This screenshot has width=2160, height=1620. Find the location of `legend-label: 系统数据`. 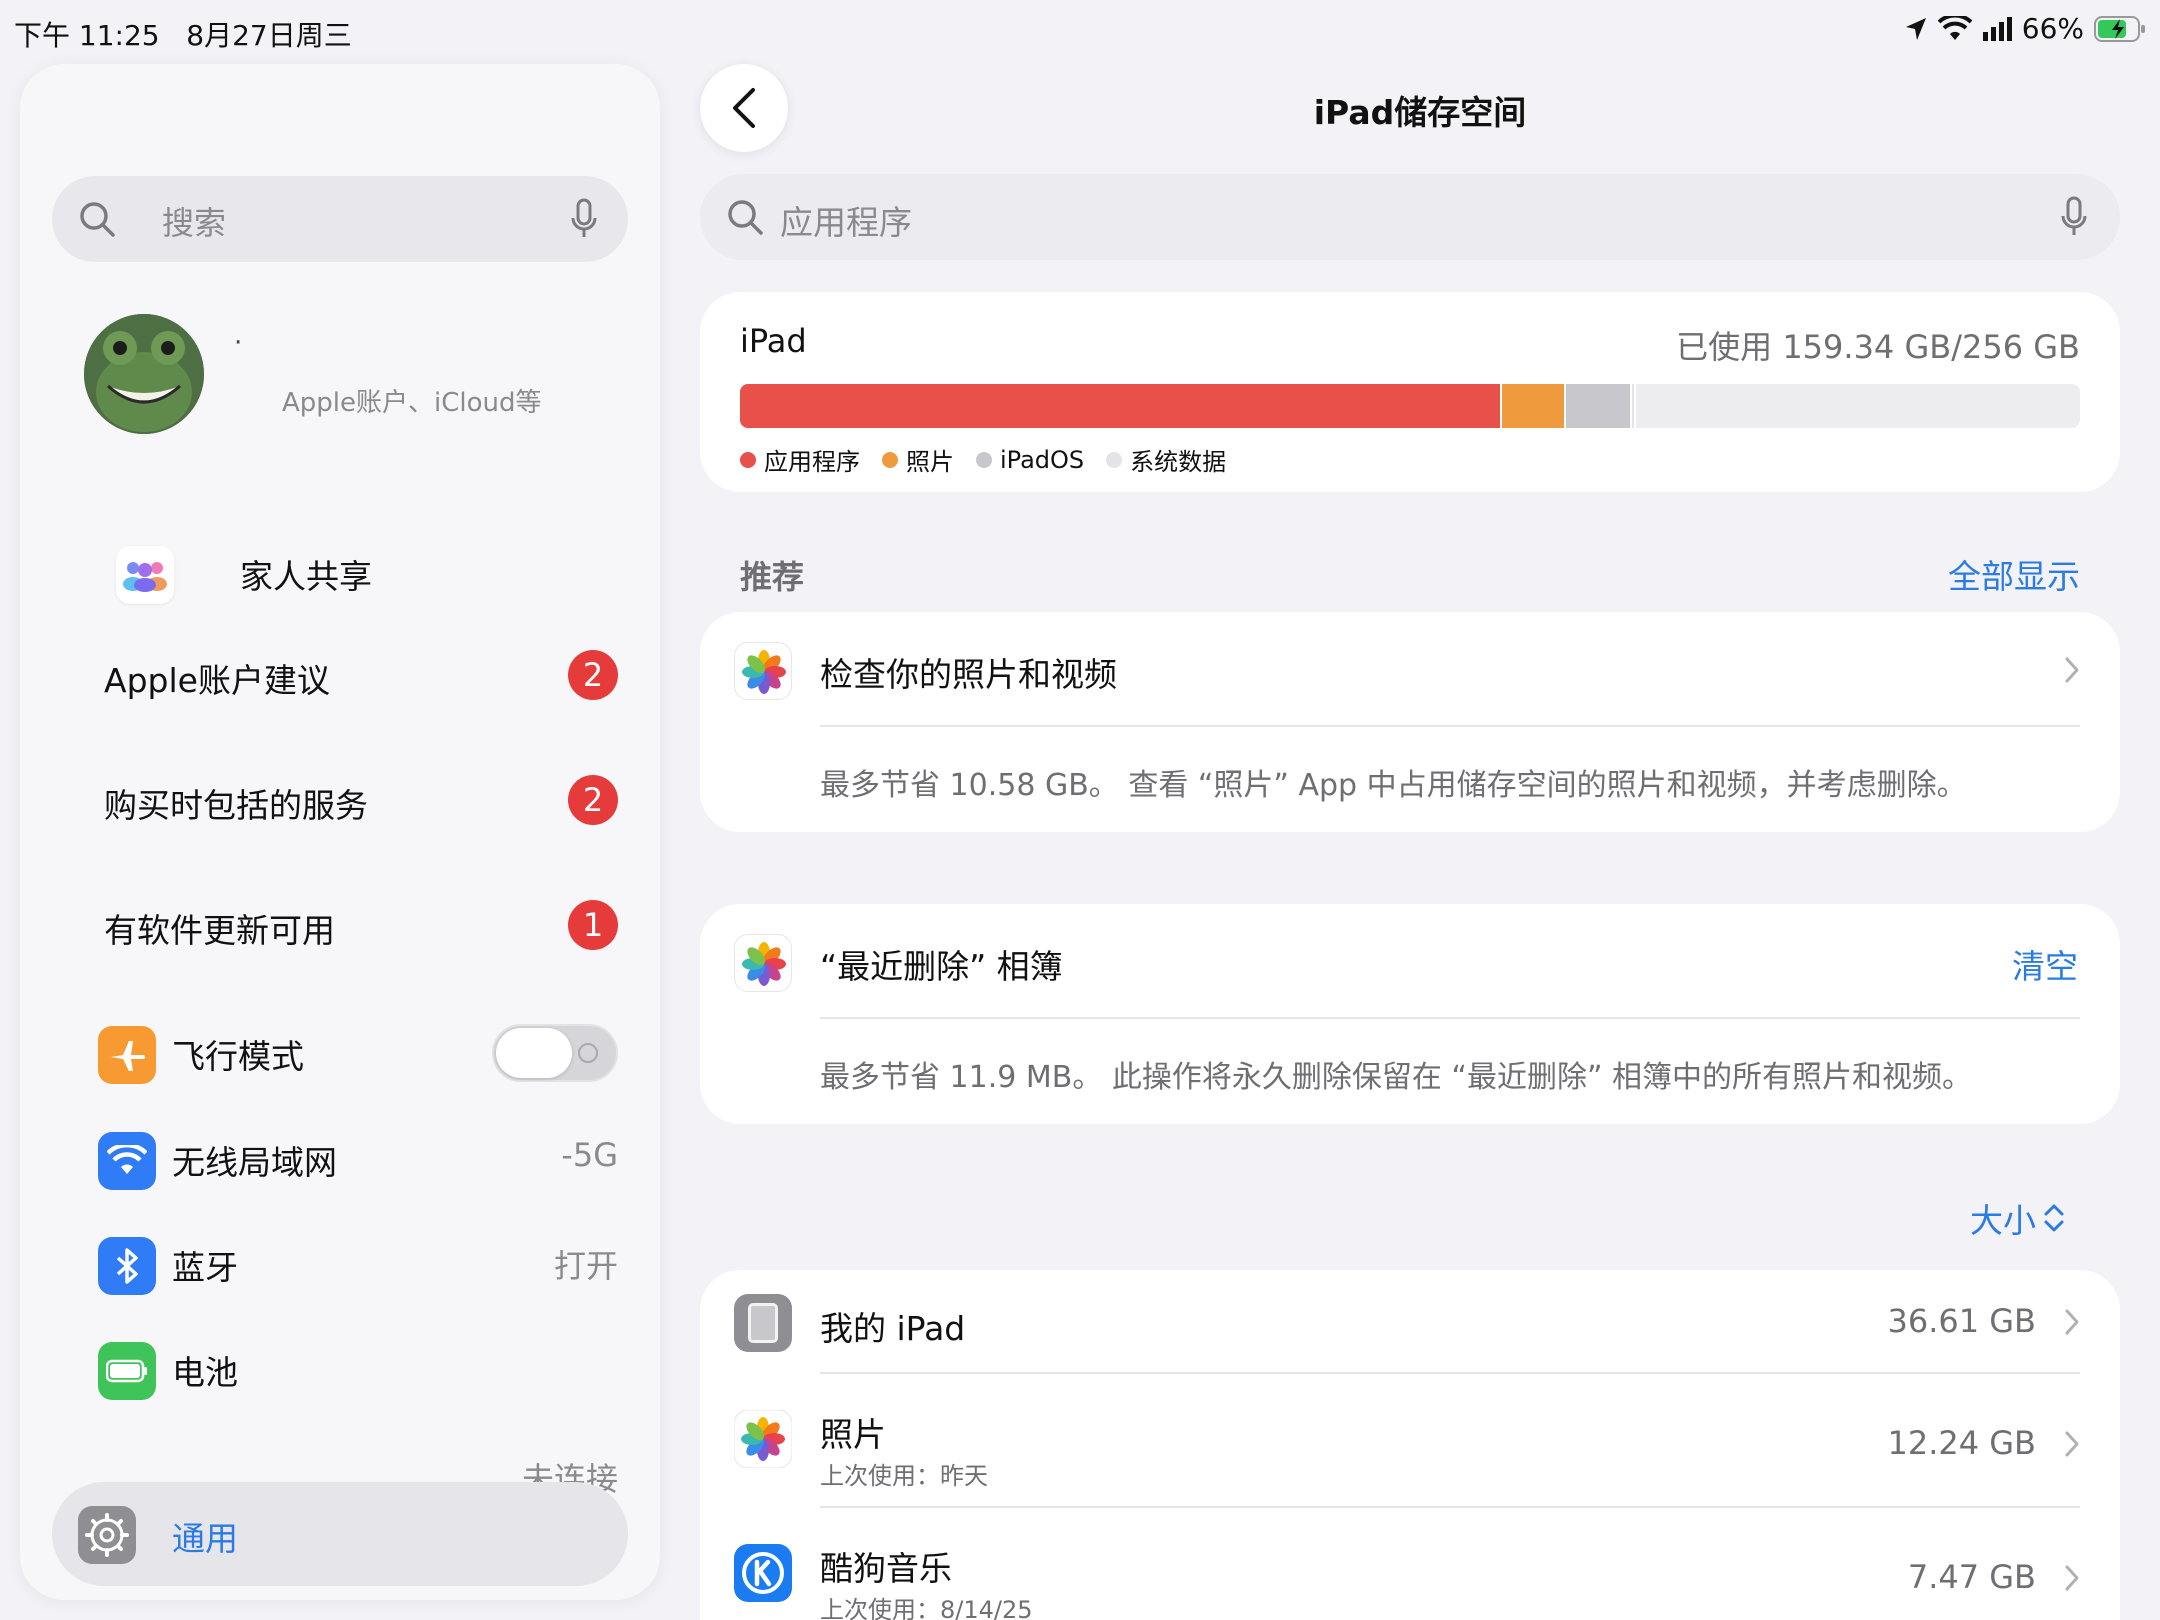

legend-label: 系统数据 is located at coordinates (1178, 462).